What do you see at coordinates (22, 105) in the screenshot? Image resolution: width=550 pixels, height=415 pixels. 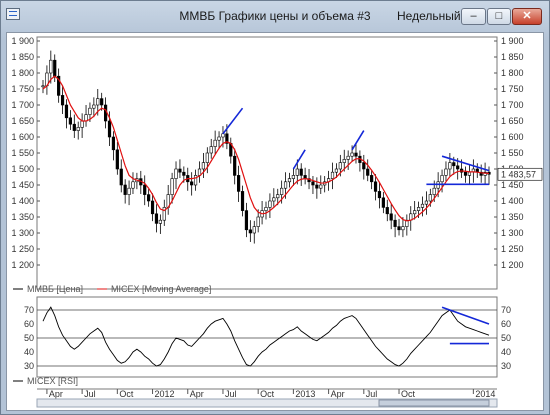 I see `price-tick-label-left: 1 700` at bounding box center [22, 105].